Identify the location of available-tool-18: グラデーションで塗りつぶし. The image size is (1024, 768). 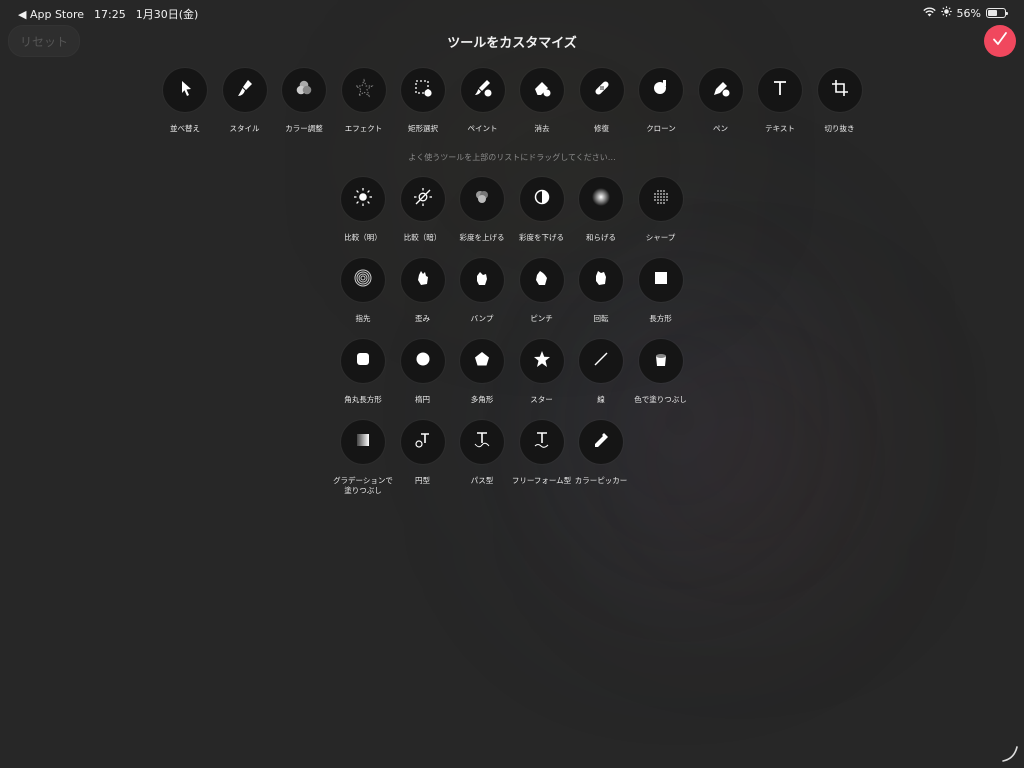
(363, 458).